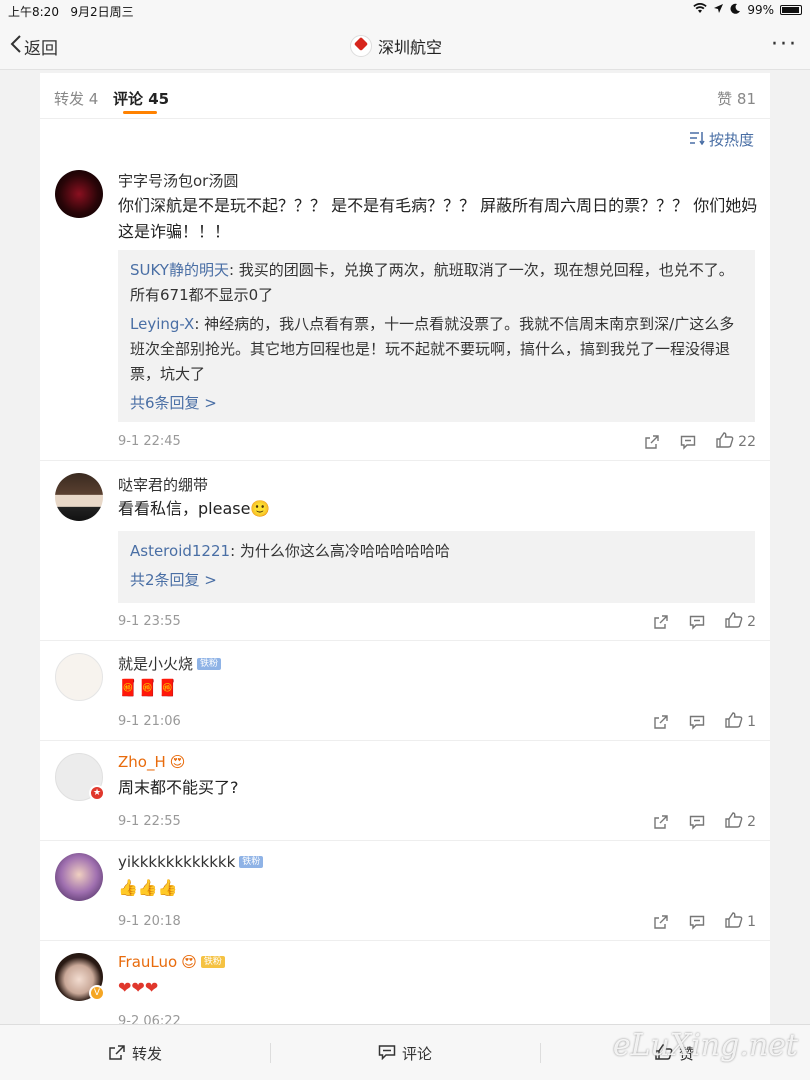 This screenshot has width=810, height=1080. Describe the element at coordinates (177, 762) in the screenshot. I see `vip-icon: 😍` at that location.